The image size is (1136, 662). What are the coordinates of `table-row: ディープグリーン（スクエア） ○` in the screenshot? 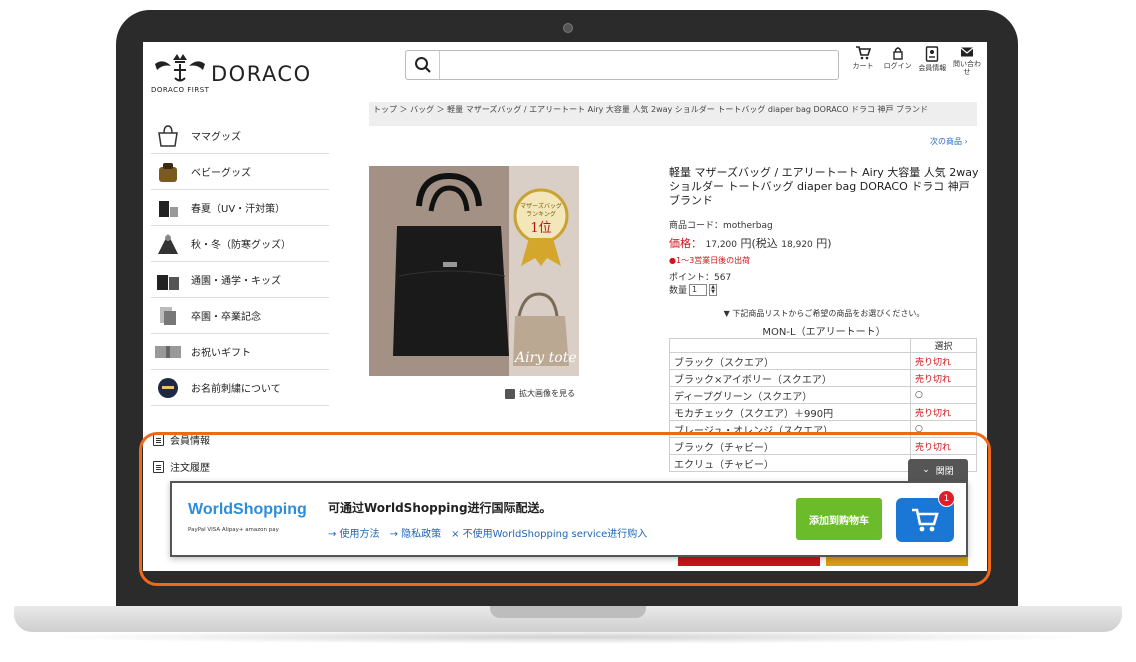 It's located at (823, 395).